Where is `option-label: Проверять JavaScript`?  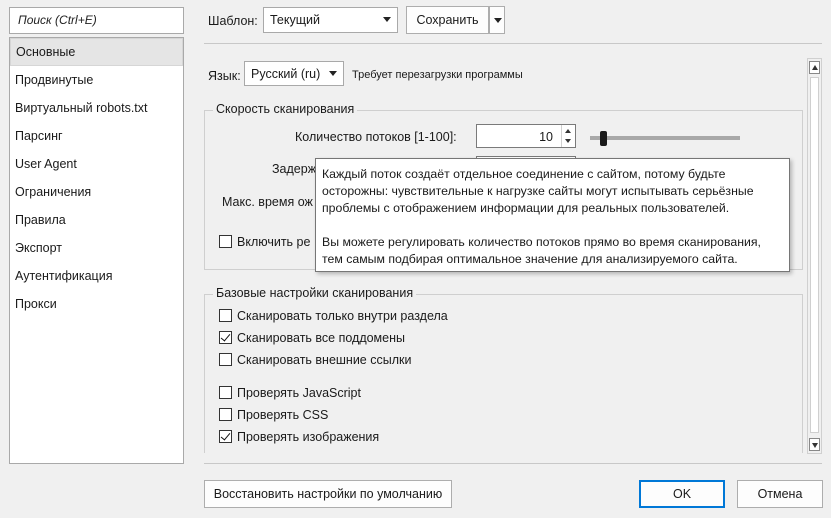 option-label: Проверять JavaScript is located at coordinates (299, 393).